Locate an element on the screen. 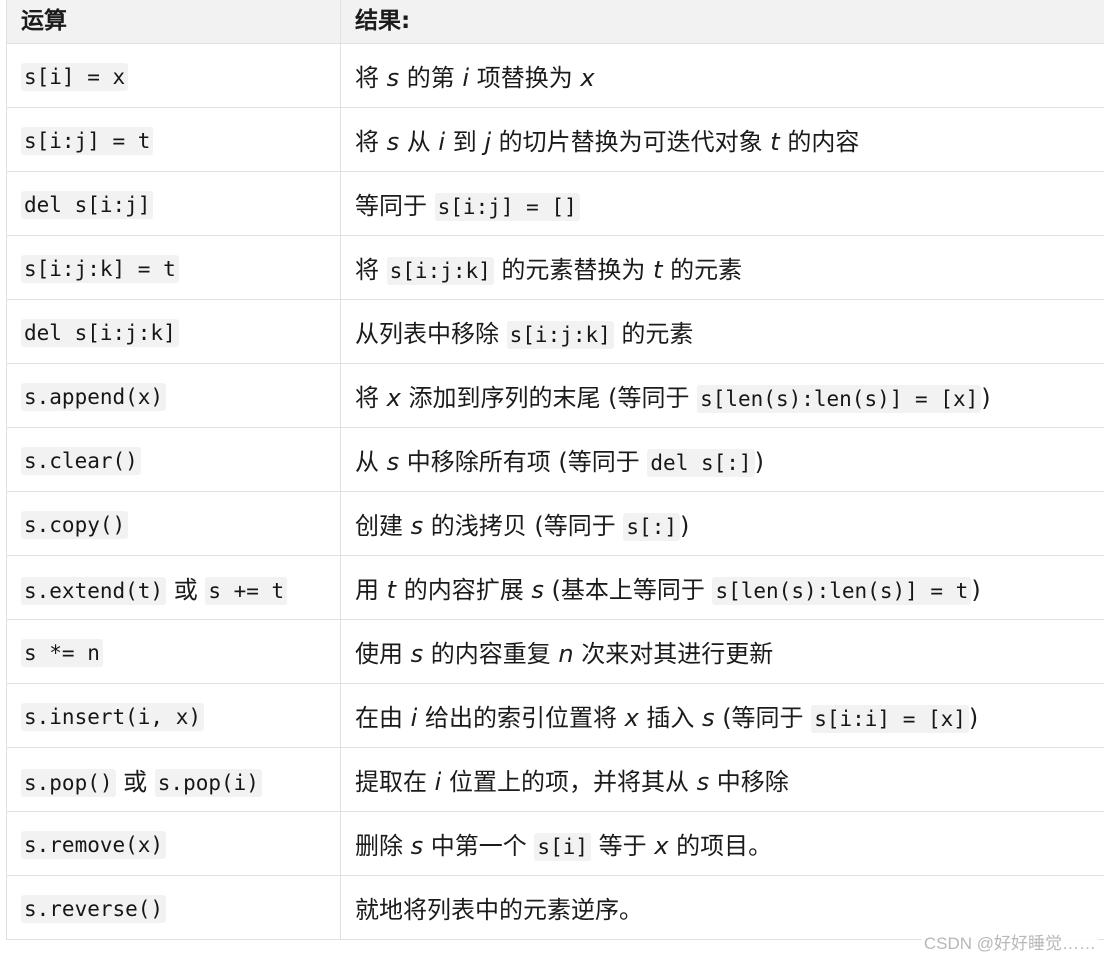 The height and width of the screenshot is (958, 1104). text-segment: 就地将列表中的元素逆序。 is located at coordinates (499, 910).